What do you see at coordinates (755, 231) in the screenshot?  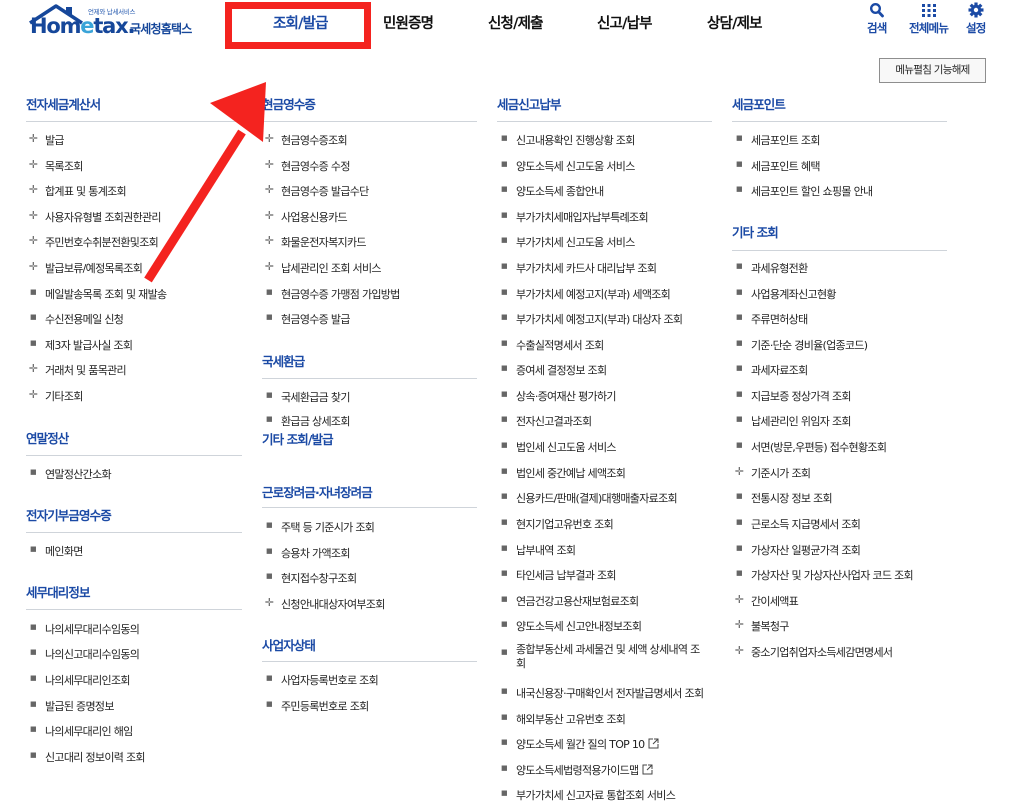 I see `section-title-other-inquiry: 기타 조회` at bounding box center [755, 231].